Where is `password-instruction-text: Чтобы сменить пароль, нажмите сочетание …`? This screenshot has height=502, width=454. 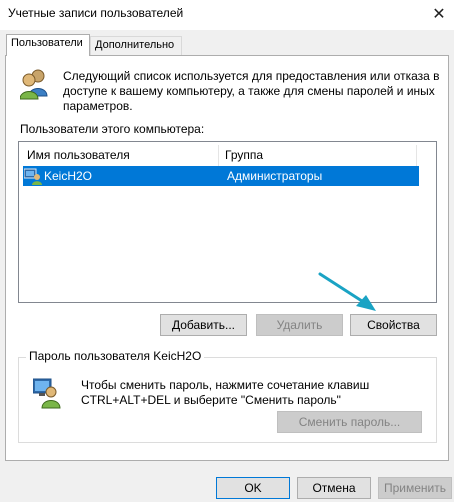
password-instruction-text: Чтобы сменить пароль, нажмите сочетание … is located at coordinates (225, 392).